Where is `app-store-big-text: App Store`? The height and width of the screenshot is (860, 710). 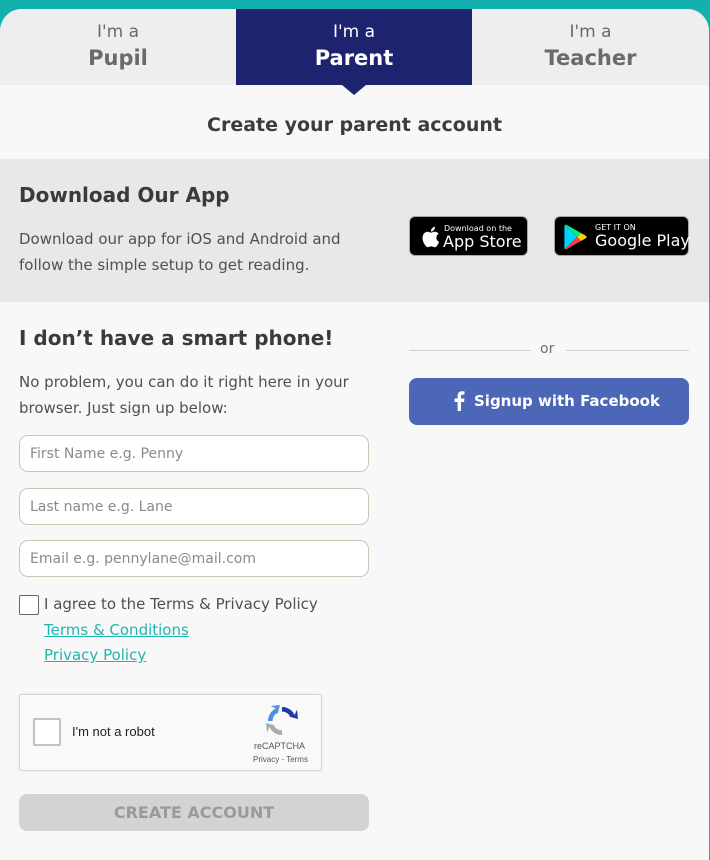 app-store-big-text: App Store is located at coordinates (482, 241).